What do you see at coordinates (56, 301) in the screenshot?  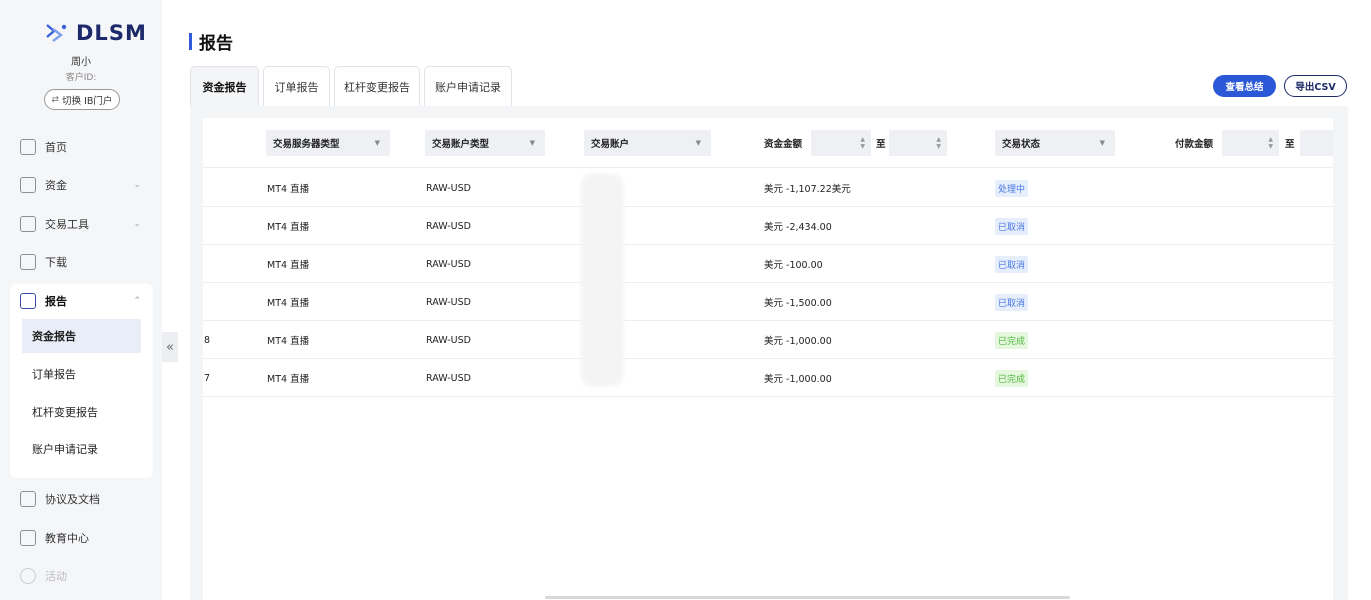 I see `sidebar-item-label: 报告` at bounding box center [56, 301].